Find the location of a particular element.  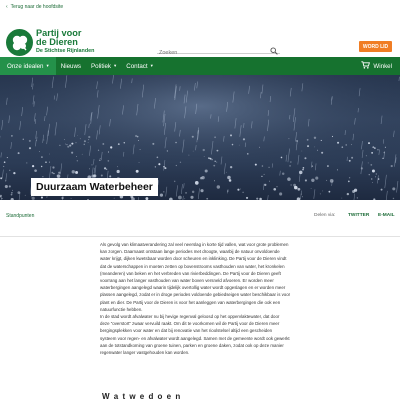

back-link-label: Terug naar de hoofdsite is located at coordinates (37, 7).